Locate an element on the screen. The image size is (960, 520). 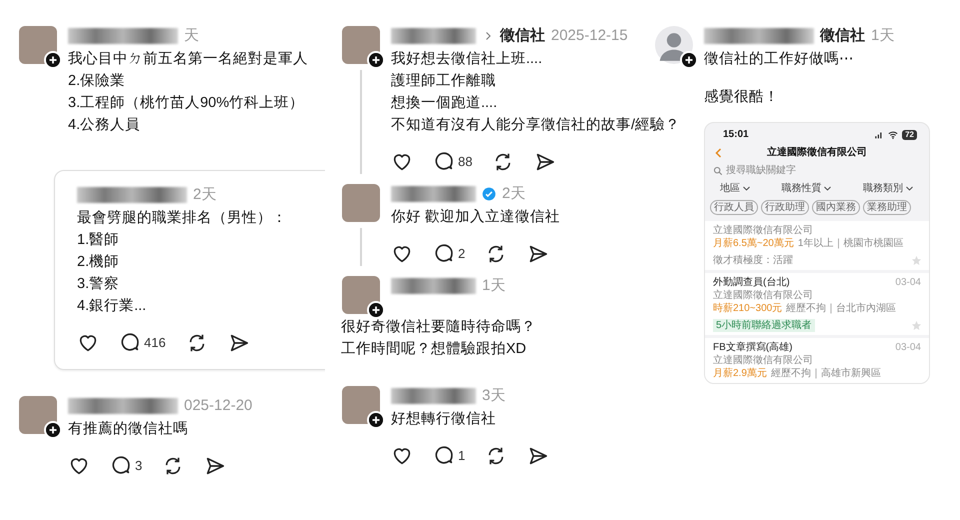
post-text: 不知道有沒有人能分享徵信社的故事/經驗？ is located at coordinates (535, 125).